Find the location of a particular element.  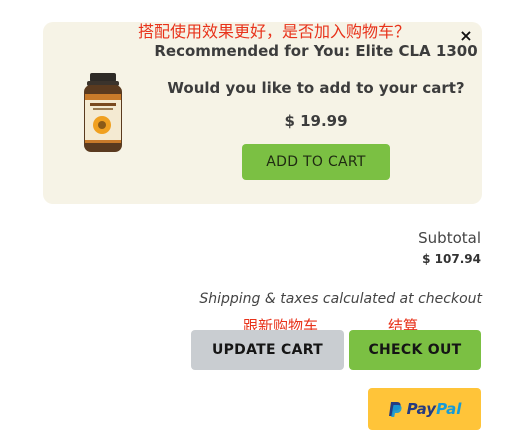

checkout-button: CHECK OUT is located at coordinates (415, 350).